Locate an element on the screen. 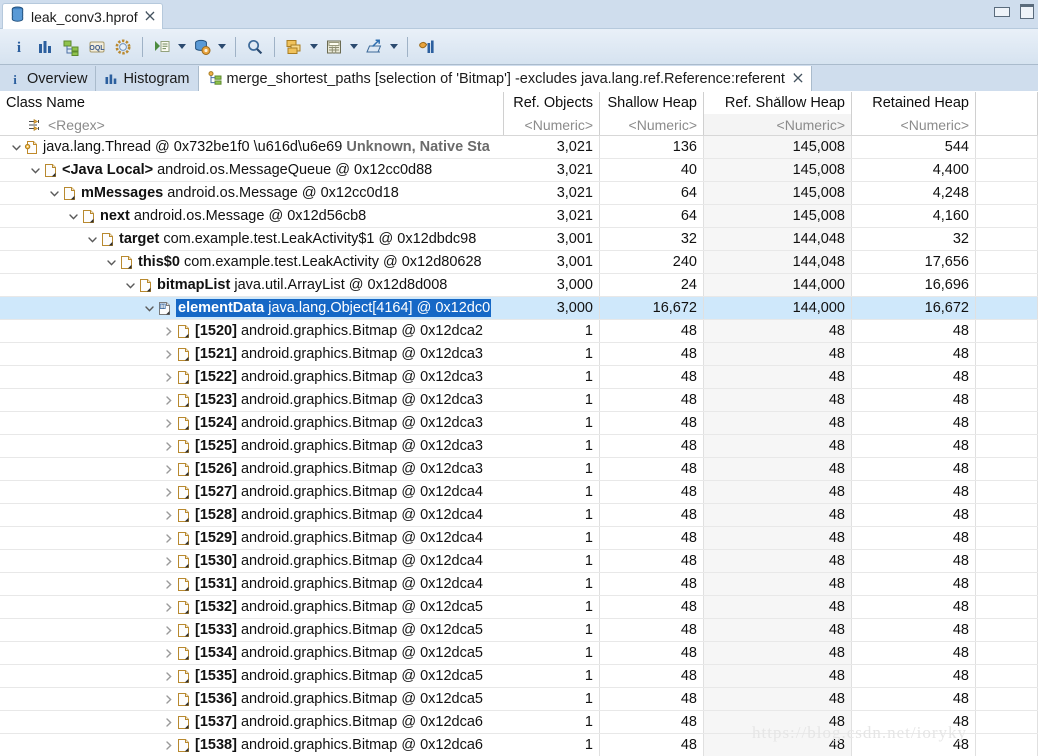  maximize-view-icon is located at coordinates (1027, 11).